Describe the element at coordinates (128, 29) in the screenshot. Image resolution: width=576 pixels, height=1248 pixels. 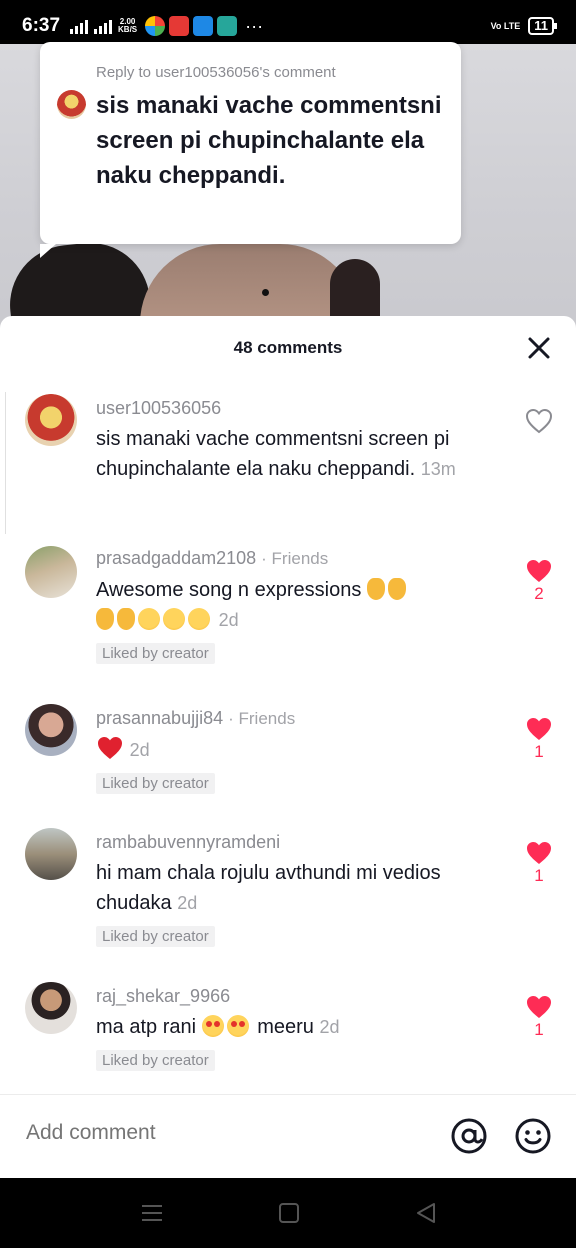
I see `net-speed-unit: KB/S` at that location.